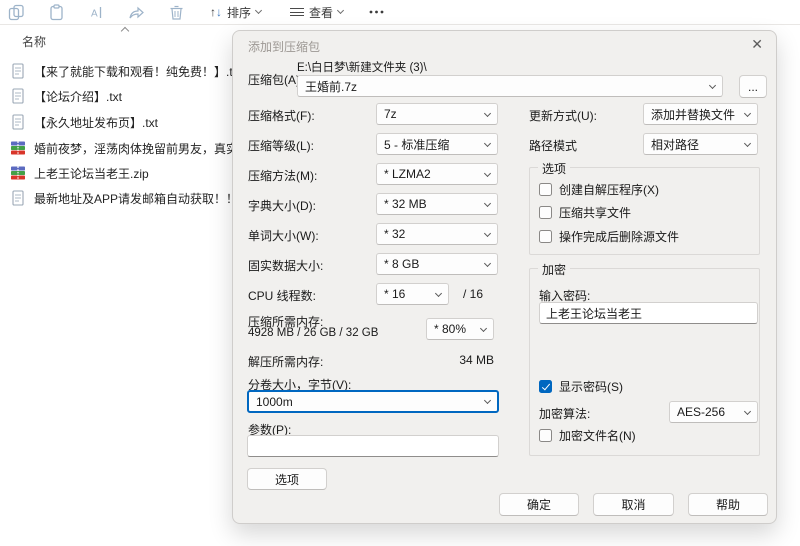 The image size is (800, 546). Describe the element at coordinates (373, 446) in the screenshot. I see `parameters-input` at that location.